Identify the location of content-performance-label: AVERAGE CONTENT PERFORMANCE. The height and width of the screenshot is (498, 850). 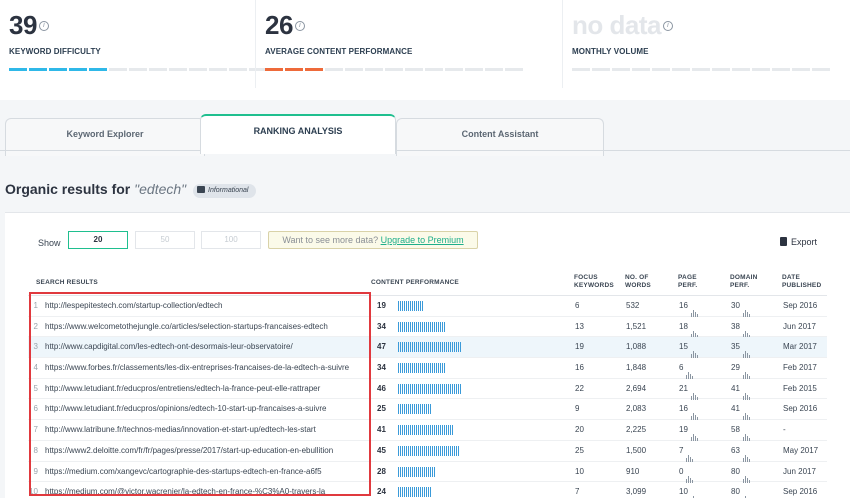
(339, 51).